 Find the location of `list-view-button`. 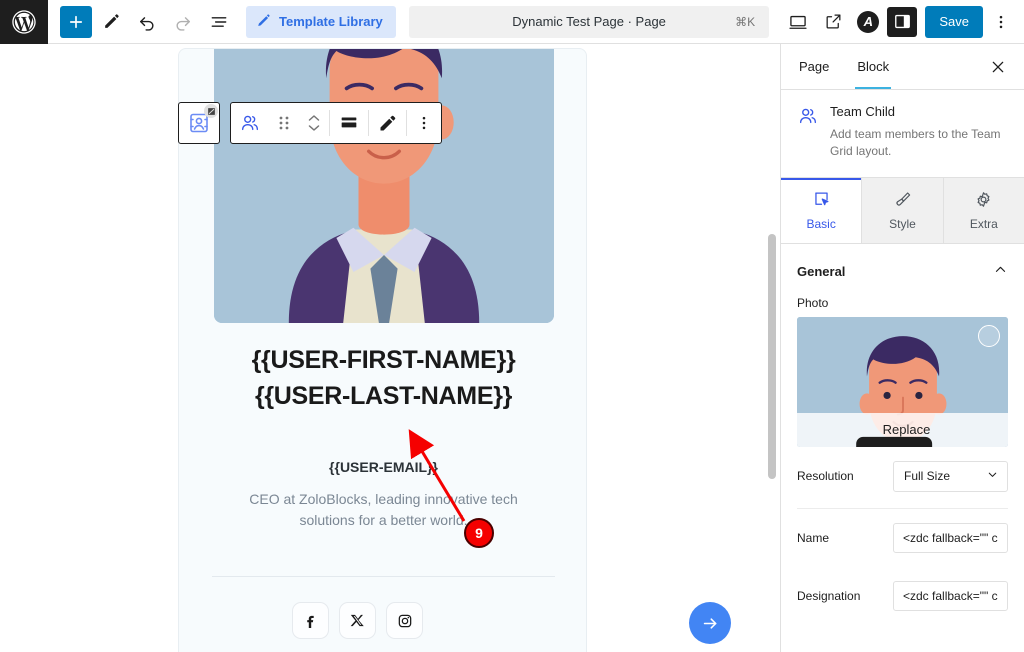

list-view-button is located at coordinates (219, 22).